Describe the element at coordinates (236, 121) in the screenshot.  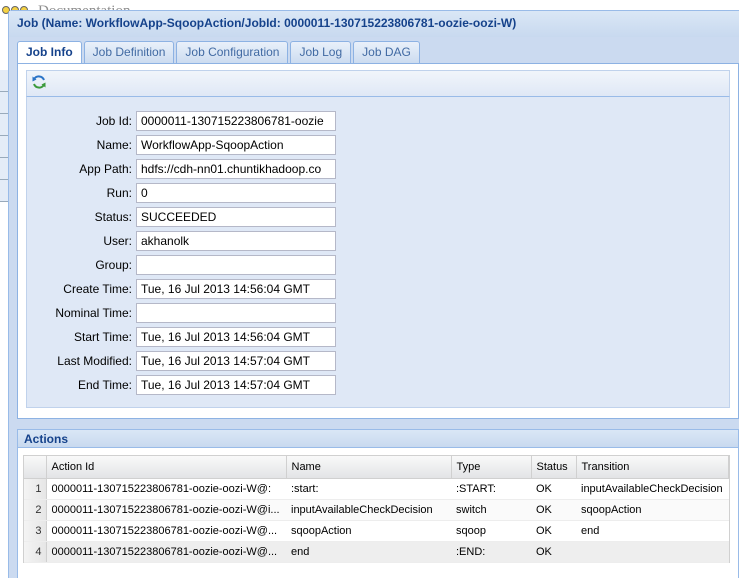
I see `job-id-field: 0000011-130715223806781-oozie` at that location.